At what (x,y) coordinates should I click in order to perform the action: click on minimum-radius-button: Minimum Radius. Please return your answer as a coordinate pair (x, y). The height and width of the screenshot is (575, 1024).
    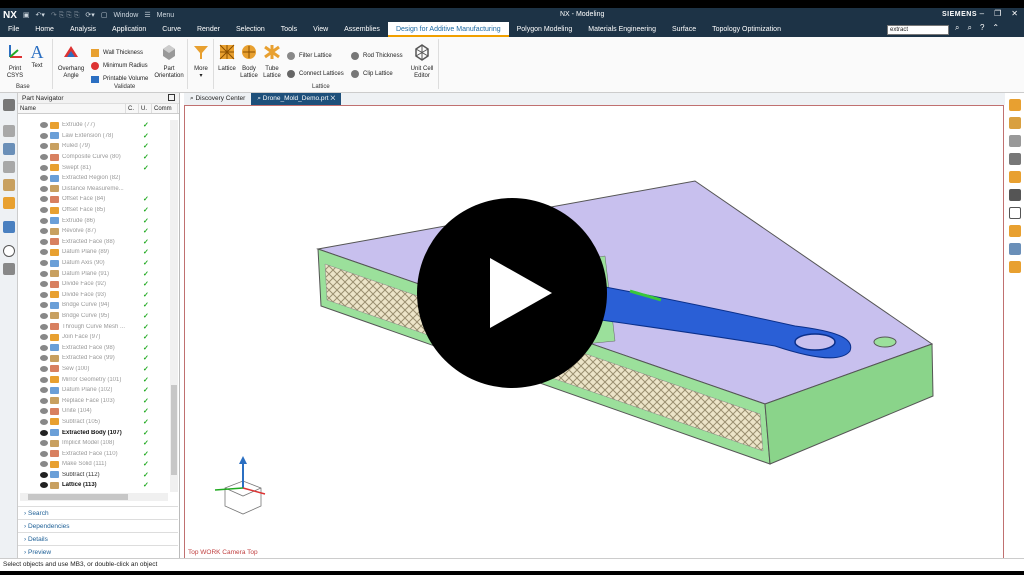
    Looking at the image, I should click on (119, 66).